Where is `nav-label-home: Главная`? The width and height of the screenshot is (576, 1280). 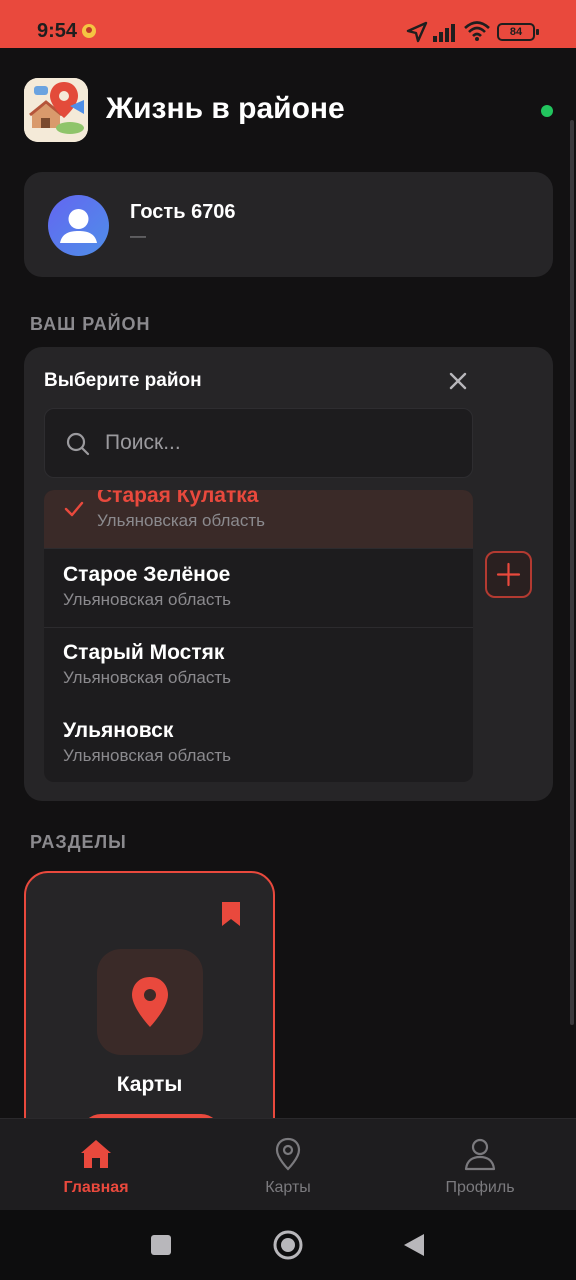
nav-label-home: Главная is located at coordinates (96, 1187).